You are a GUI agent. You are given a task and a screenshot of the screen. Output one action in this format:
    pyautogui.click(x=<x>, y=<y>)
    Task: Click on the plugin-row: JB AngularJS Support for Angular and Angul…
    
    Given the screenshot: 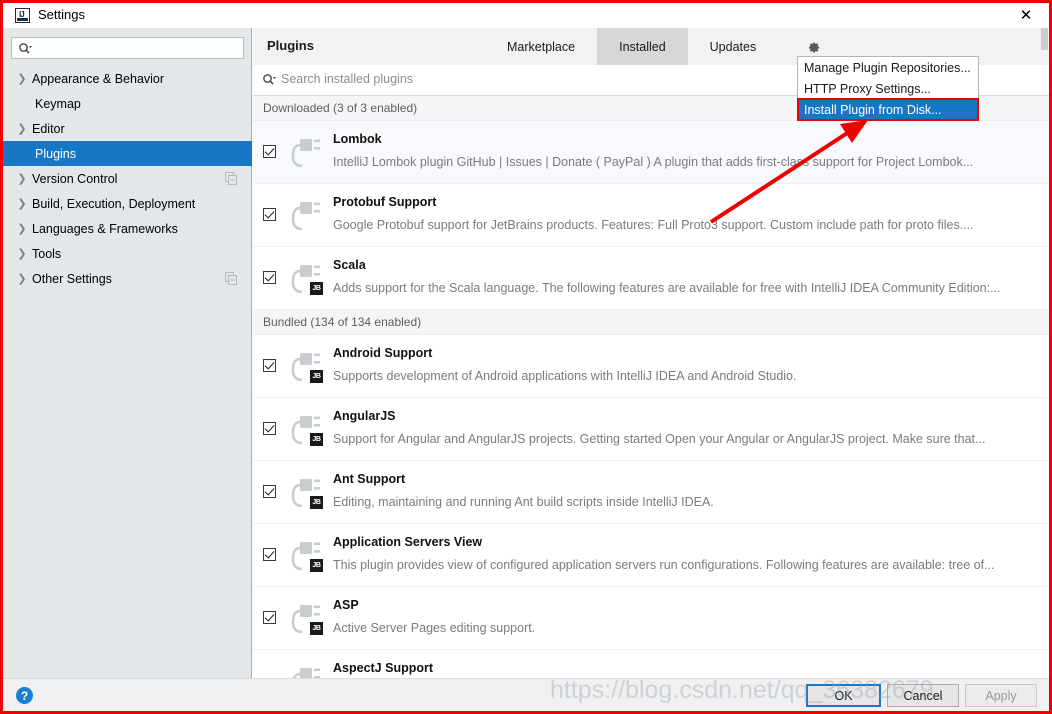 What is the action you would take?
    pyautogui.click(x=651, y=429)
    